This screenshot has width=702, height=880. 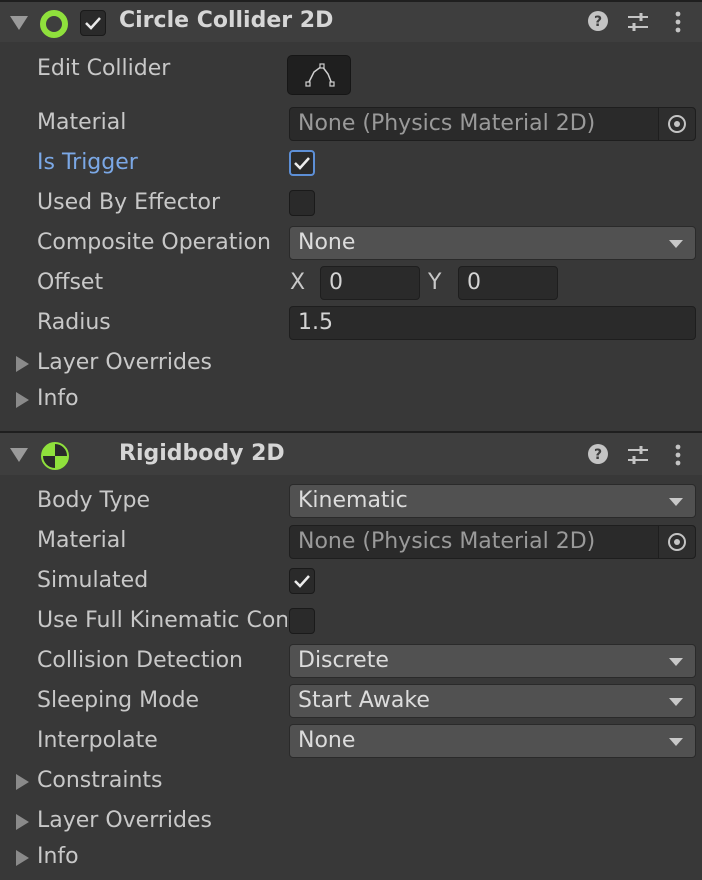 I want to click on use-full-kinematic-contacts-label: Use Full Kinematic Contacts, so click(x=162, y=620).